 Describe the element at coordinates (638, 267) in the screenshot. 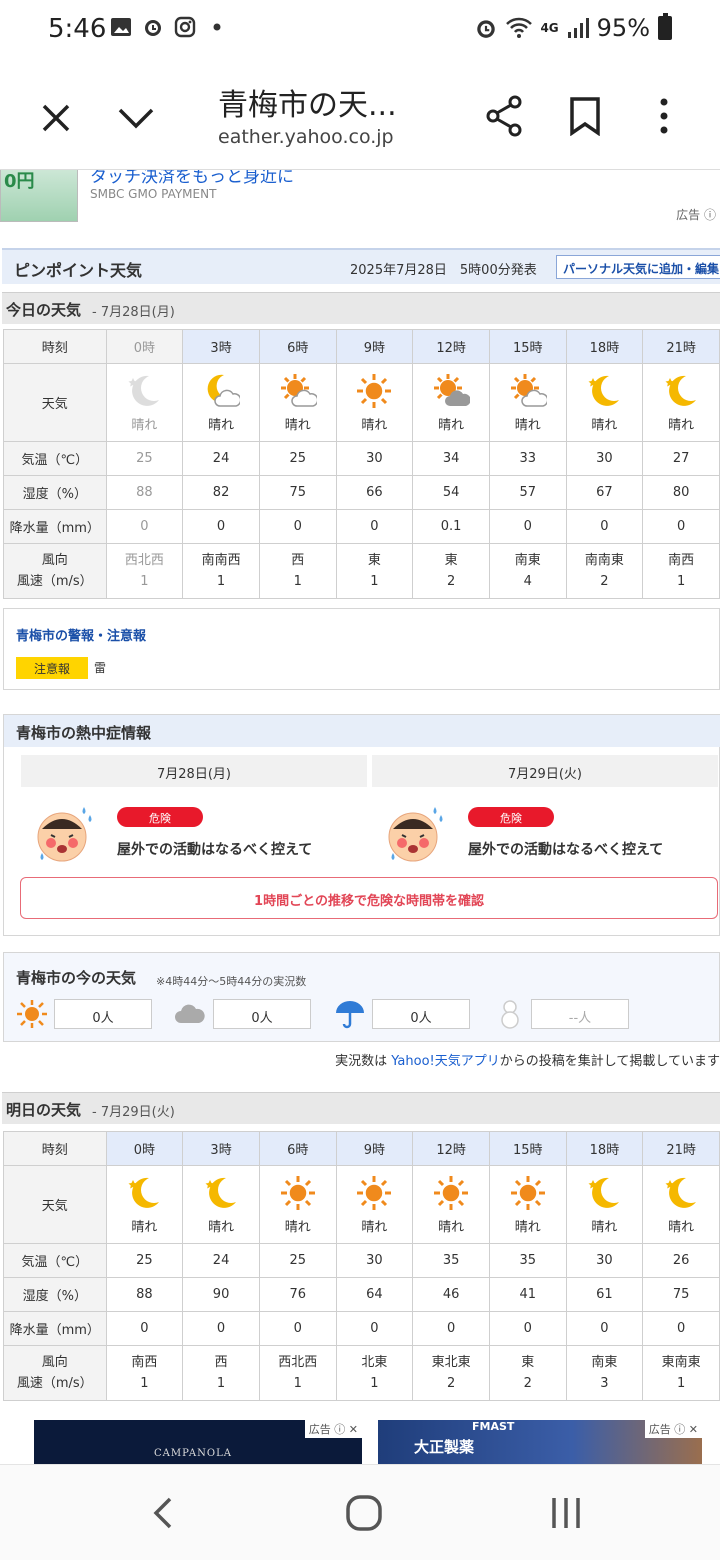

I see `add-personal-weather-button: パーソナル天気に追加・編集` at that location.